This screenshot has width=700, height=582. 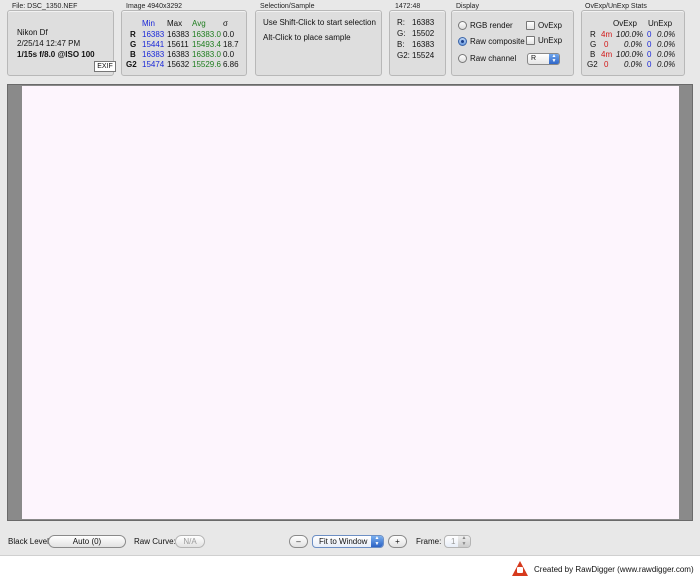 What do you see at coordinates (32, 32) in the screenshot?
I see `camera-model: Nikon Df` at bounding box center [32, 32].